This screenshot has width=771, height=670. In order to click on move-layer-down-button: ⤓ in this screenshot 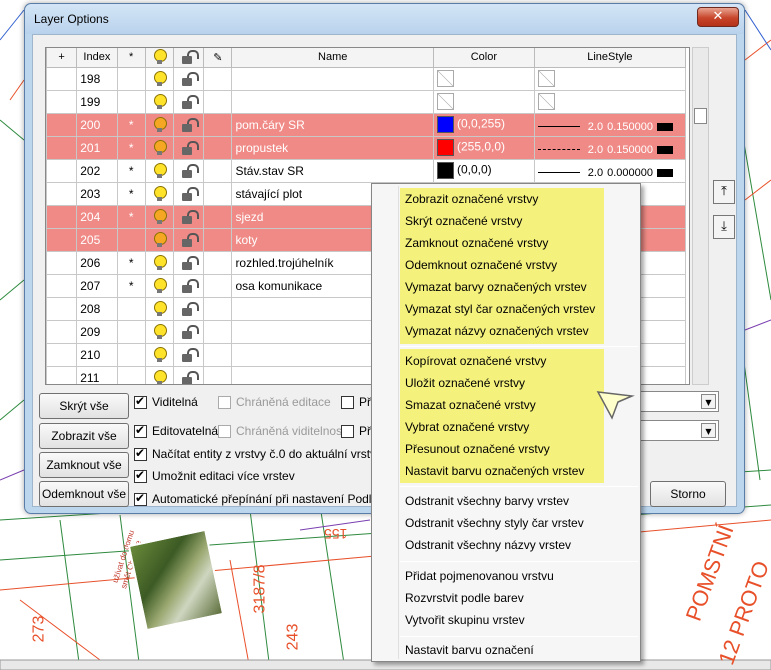, I will do `click(724, 227)`.